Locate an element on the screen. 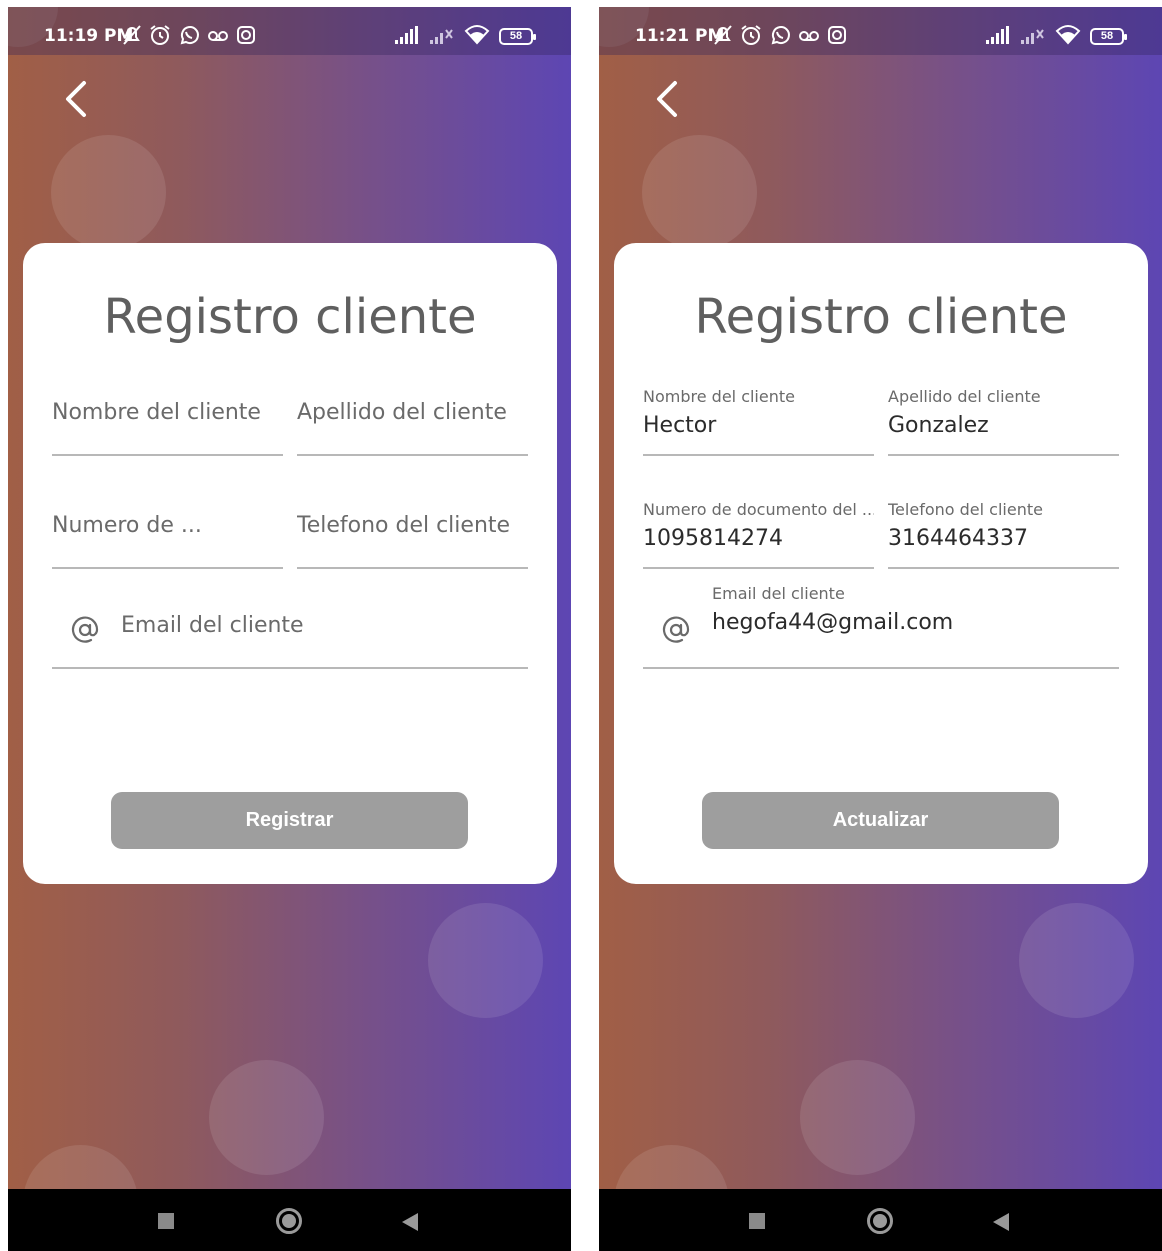 This screenshot has height=1251, width=1162. document-number-field: Numero de documento del ... 1095814274 is located at coordinates (758, 521).